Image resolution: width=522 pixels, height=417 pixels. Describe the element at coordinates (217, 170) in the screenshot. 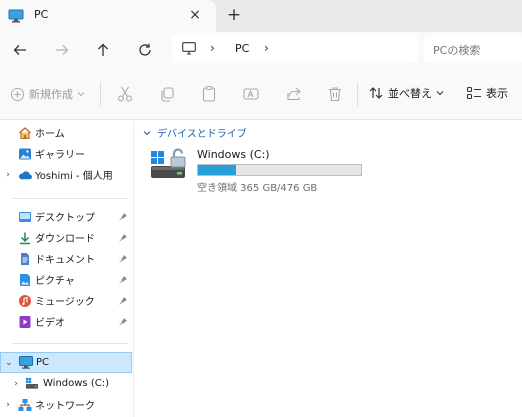

I see `drive-usage-fill` at that location.